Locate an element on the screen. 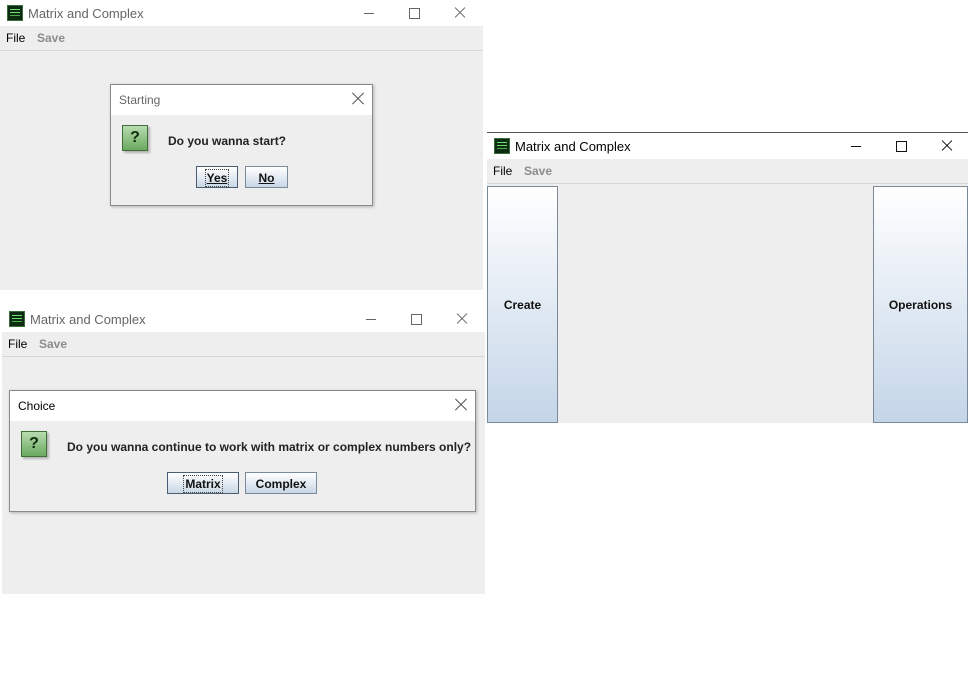  complex-button: Complex is located at coordinates (281, 483).